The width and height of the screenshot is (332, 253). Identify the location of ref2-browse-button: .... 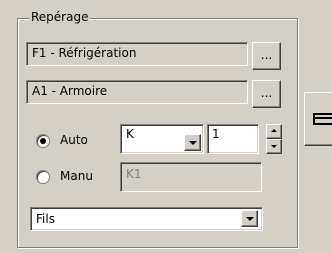
(266, 94).